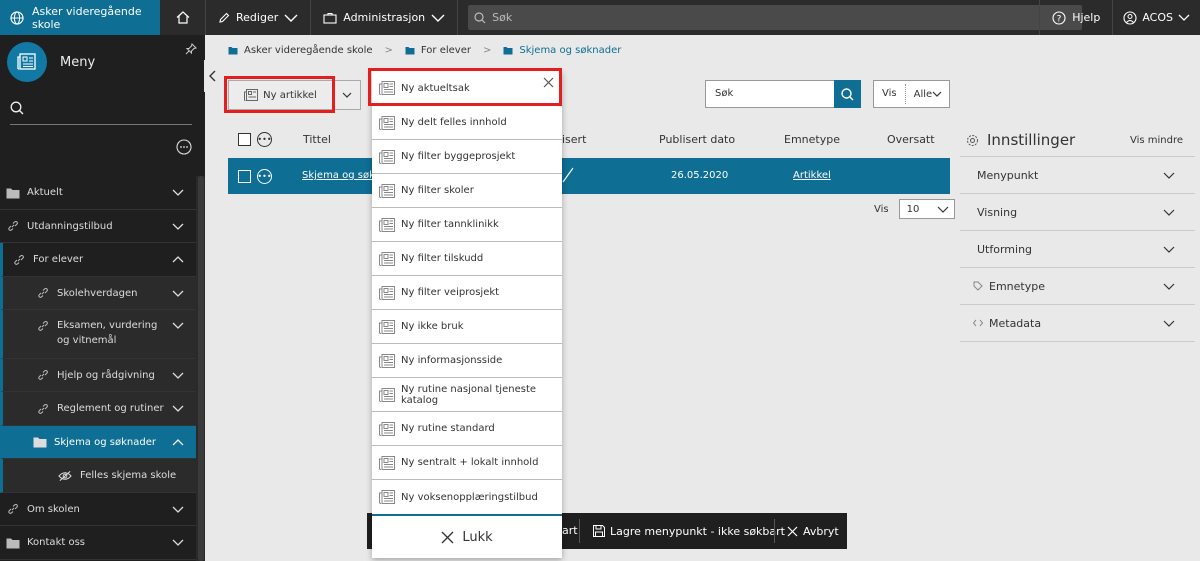 The image size is (1200, 561). I want to click on settings-section-menypunkt: Menypunkt, so click(1077, 175).